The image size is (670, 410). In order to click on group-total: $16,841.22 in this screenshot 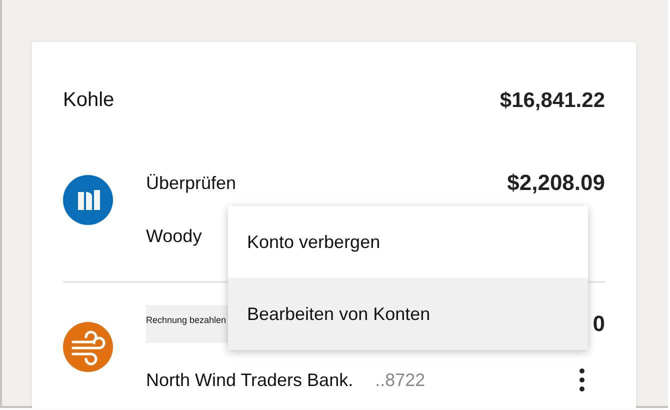, I will do `click(552, 100)`.